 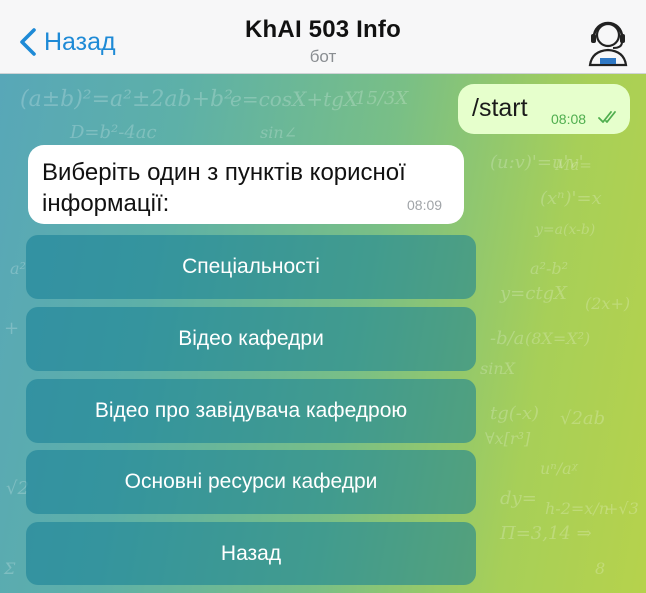 What do you see at coordinates (622, 508) in the screenshot?
I see `svg-text: +√3` at bounding box center [622, 508].